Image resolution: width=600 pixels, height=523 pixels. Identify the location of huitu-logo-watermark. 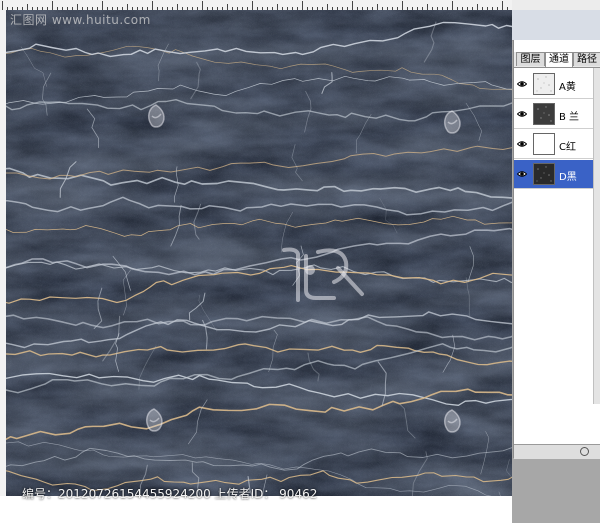
(323, 274).